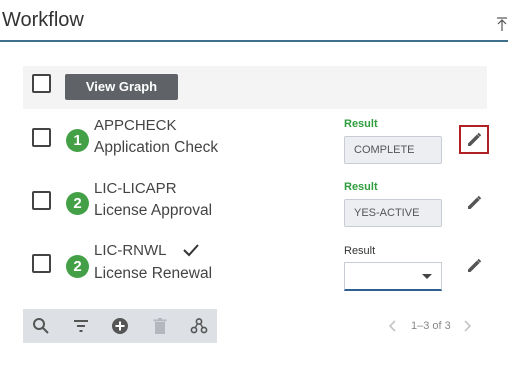  What do you see at coordinates (392, 326) in the screenshot?
I see `chevron-left-icon` at bounding box center [392, 326].